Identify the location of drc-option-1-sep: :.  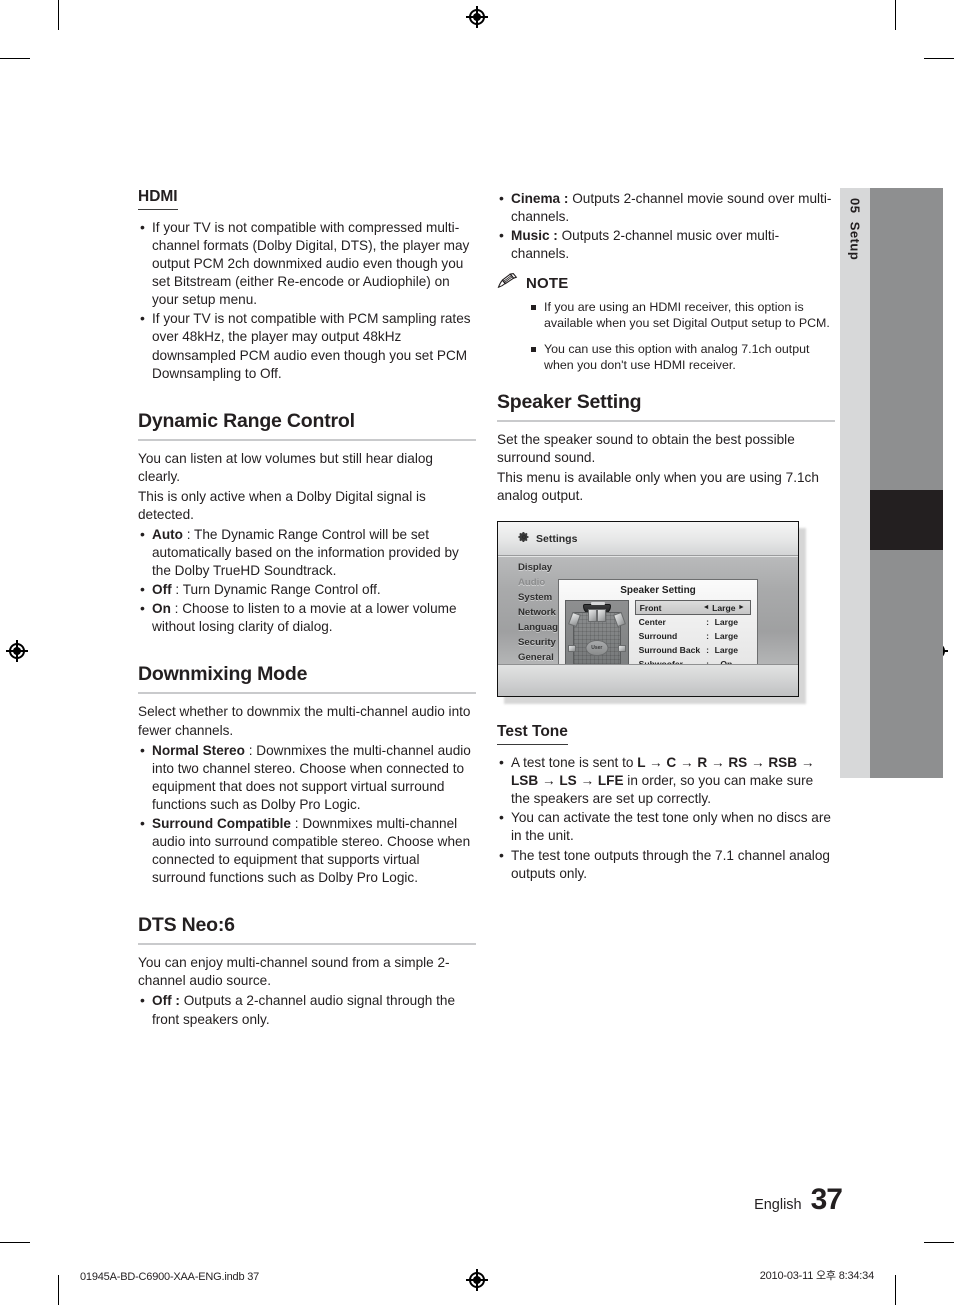
(188, 535).